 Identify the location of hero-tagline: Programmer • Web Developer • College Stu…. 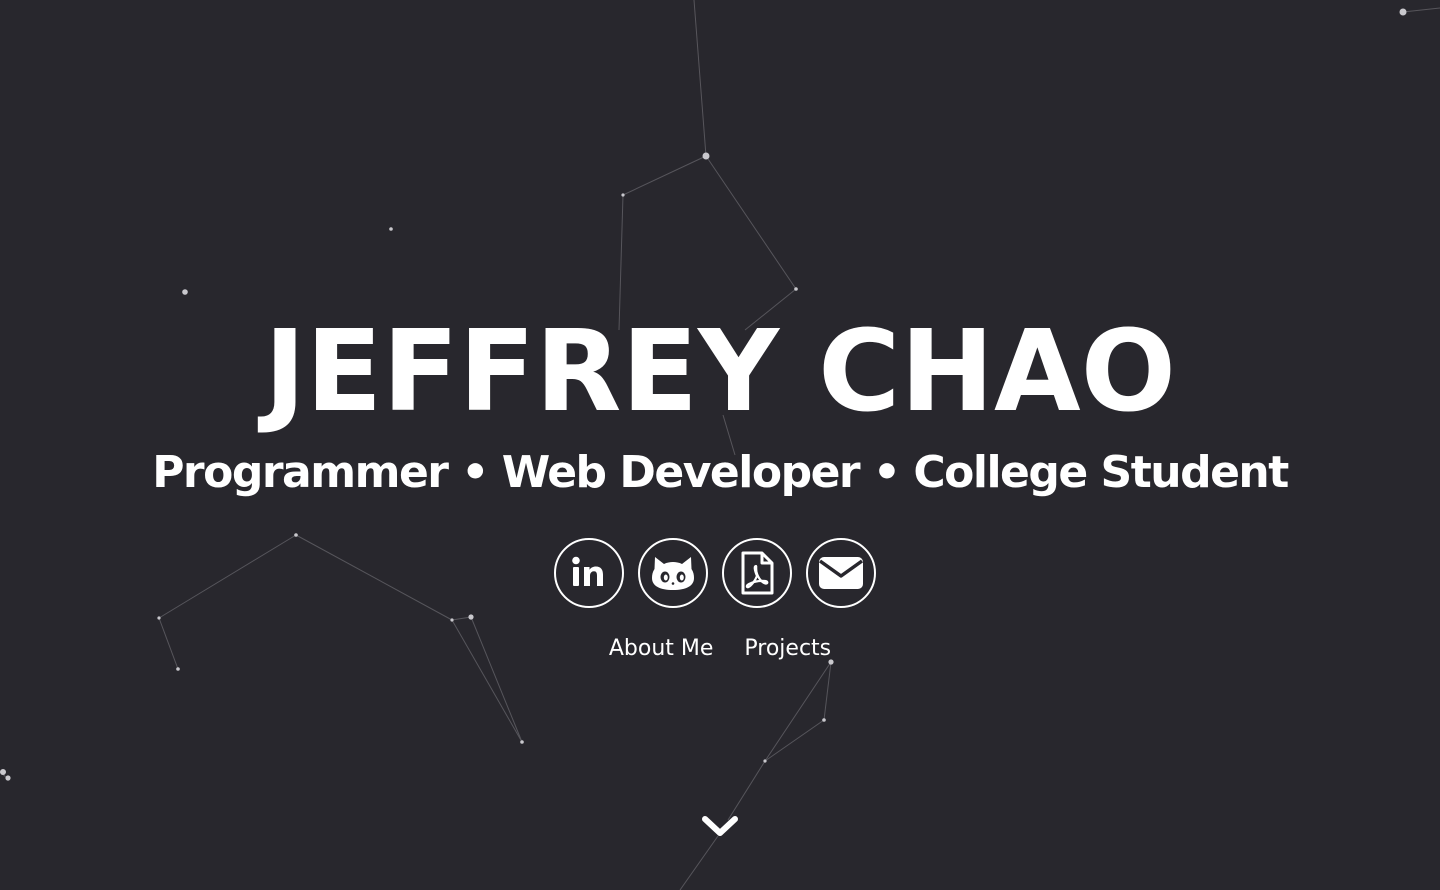
(720, 472).